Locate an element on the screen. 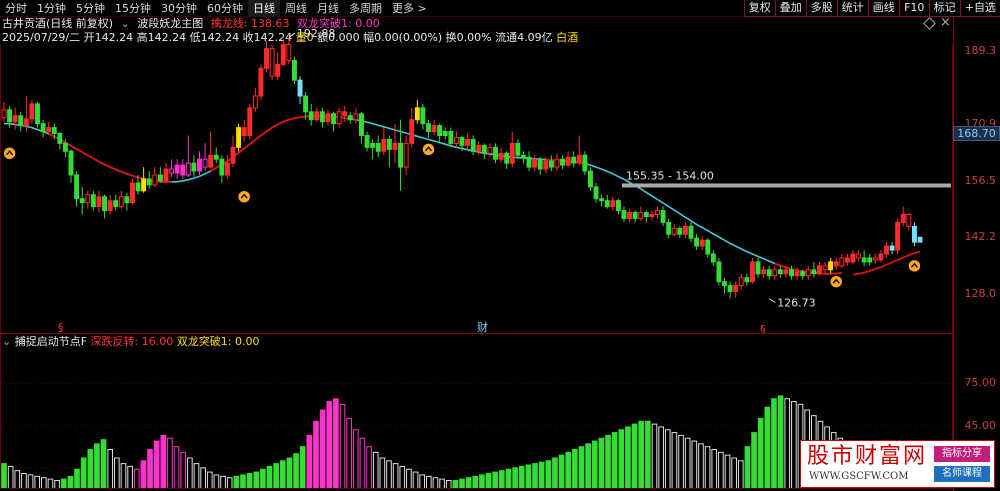 This screenshot has height=491, width=1000. period-tab-0: 分时 is located at coordinates (16, 8).